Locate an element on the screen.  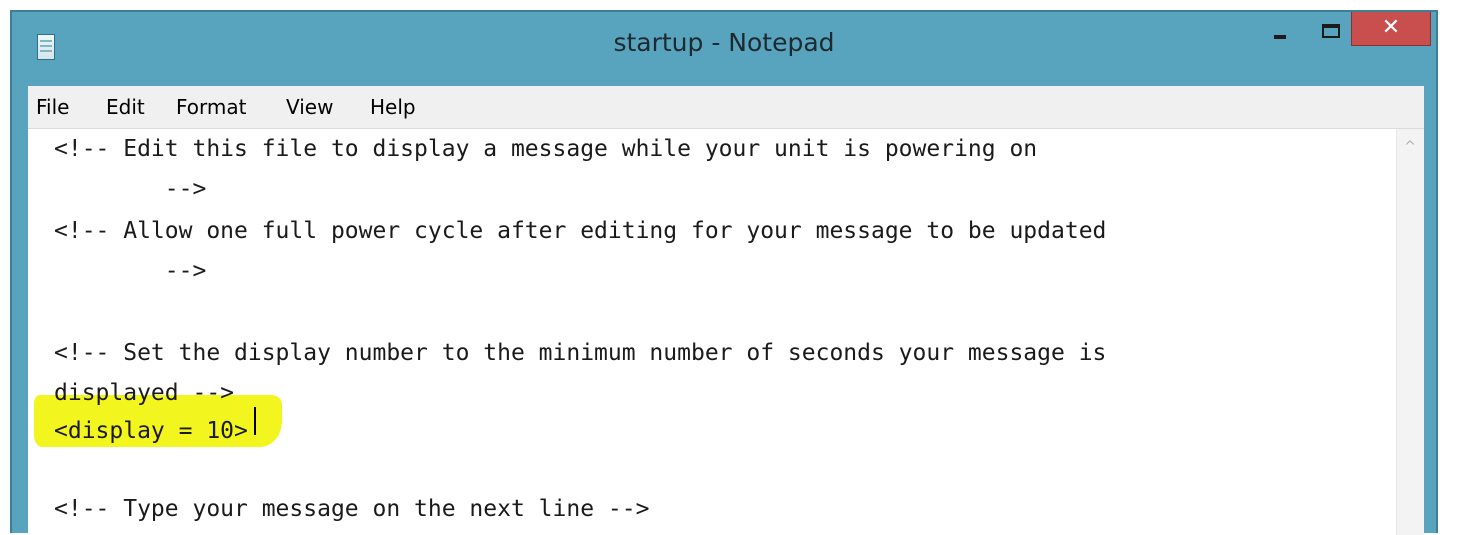
text-cursor is located at coordinates (255, 421).